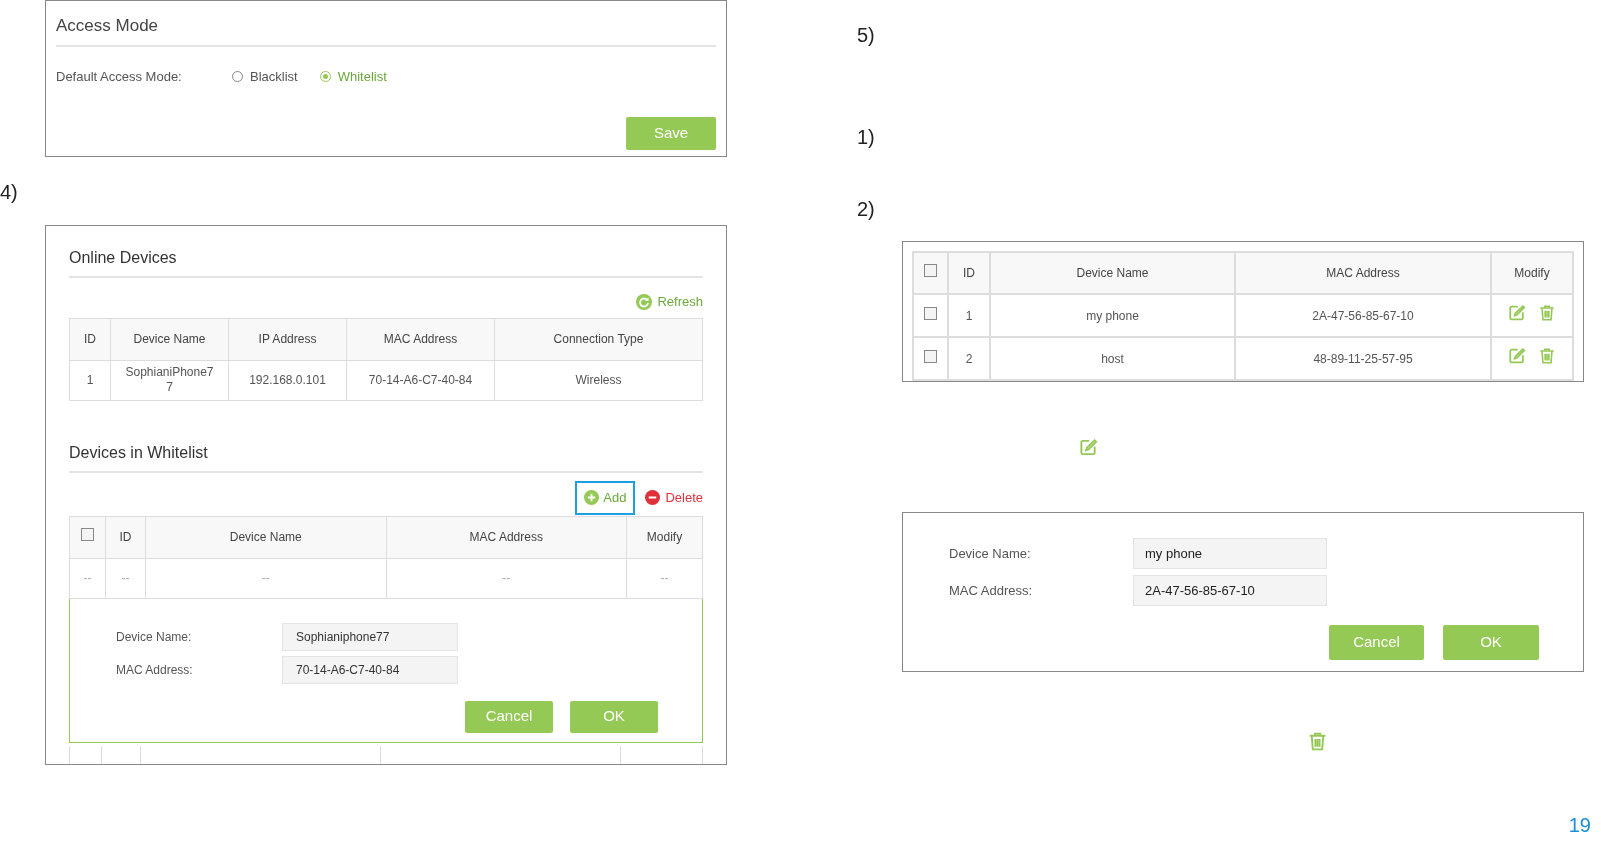 This screenshot has width=1601, height=846. Describe the element at coordinates (169, 380) in the screenshot. I see `table-cell: SophianiPhone77` at that location.